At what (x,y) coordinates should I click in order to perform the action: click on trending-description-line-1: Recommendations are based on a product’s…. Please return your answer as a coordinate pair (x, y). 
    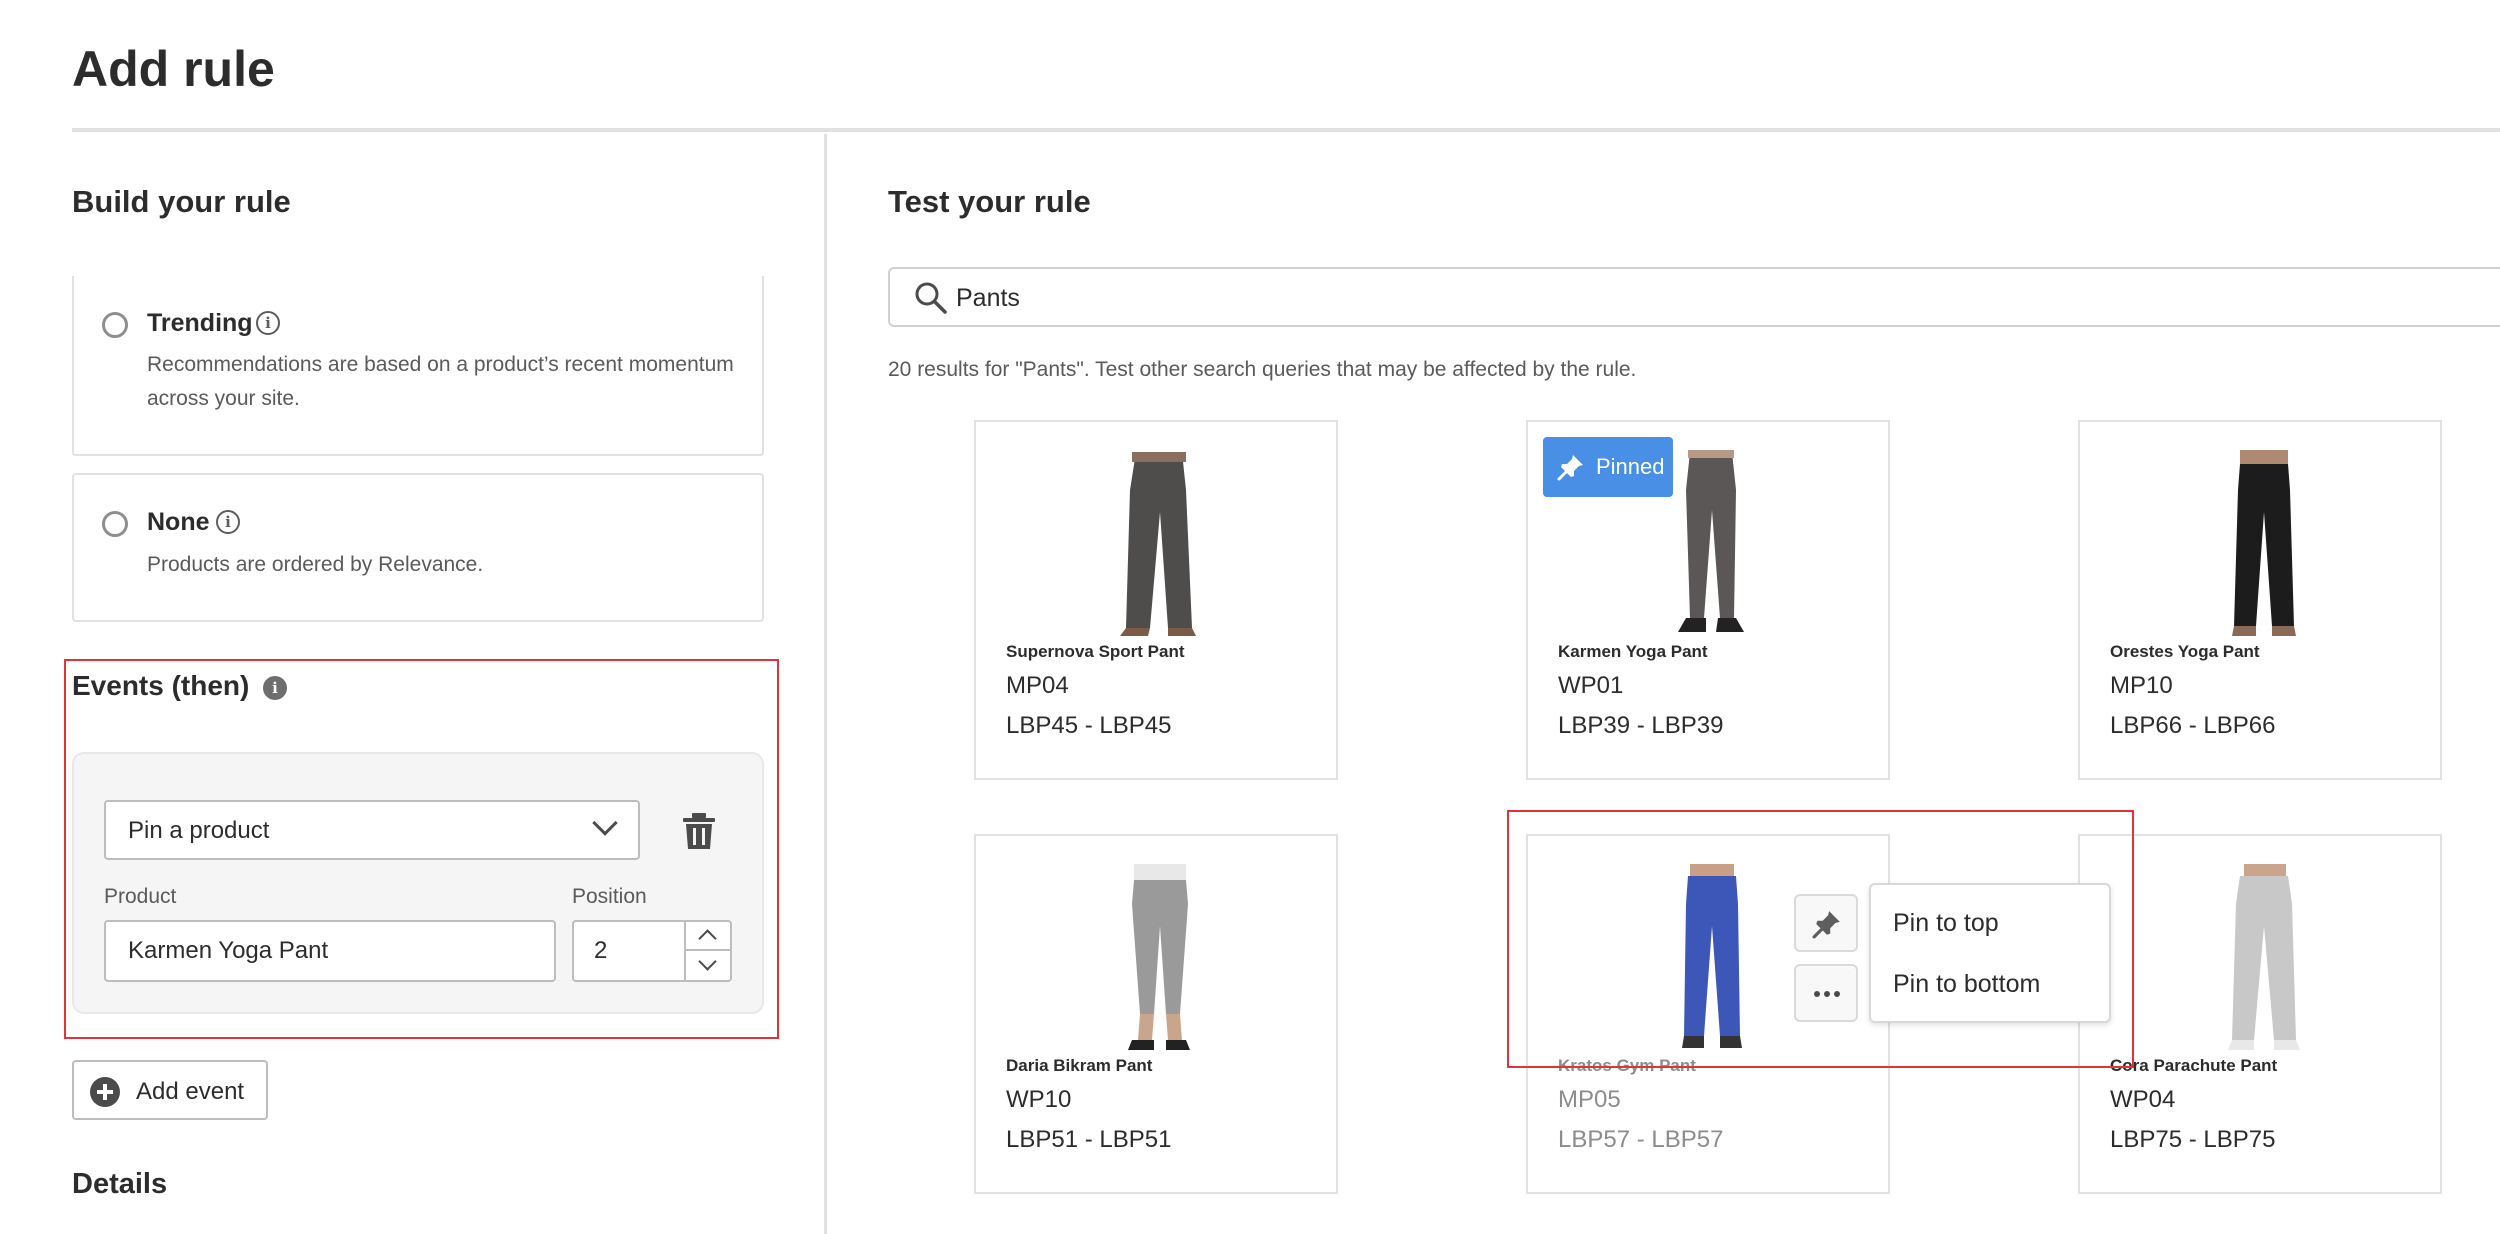
    Looking at the image, I should click on (440, 364).